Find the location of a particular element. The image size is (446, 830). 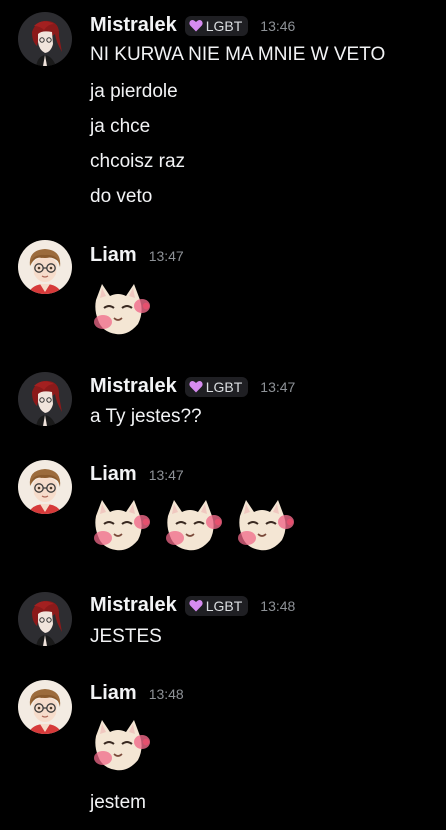

message-text: chcoisz raz is located at coordinates (138, 161).